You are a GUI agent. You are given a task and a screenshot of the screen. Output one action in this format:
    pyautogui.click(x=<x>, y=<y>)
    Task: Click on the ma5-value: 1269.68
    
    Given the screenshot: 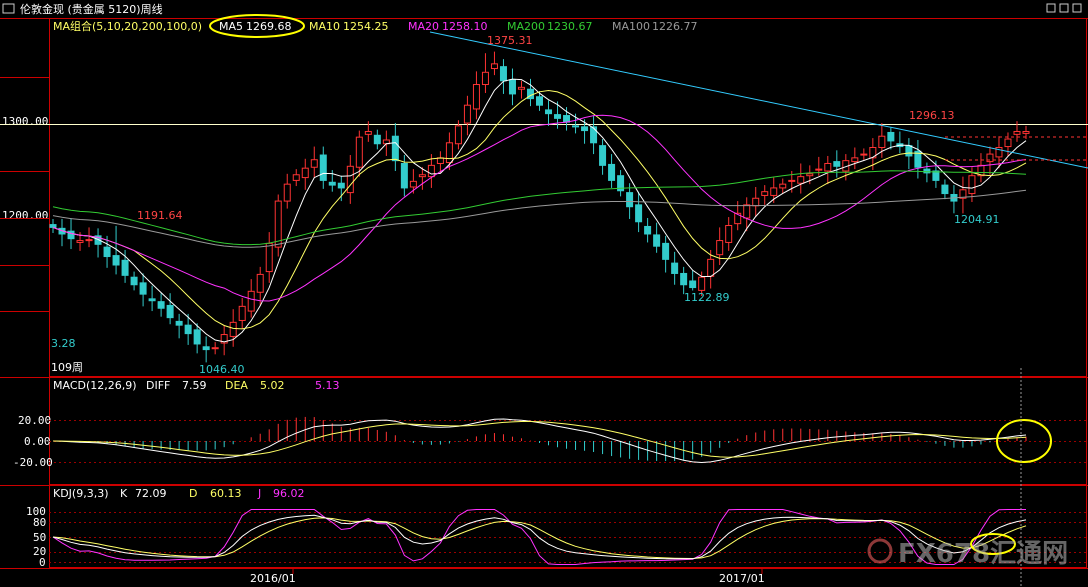 What is the action you would take?
    pyautogui.click(x=269, y=26)
    